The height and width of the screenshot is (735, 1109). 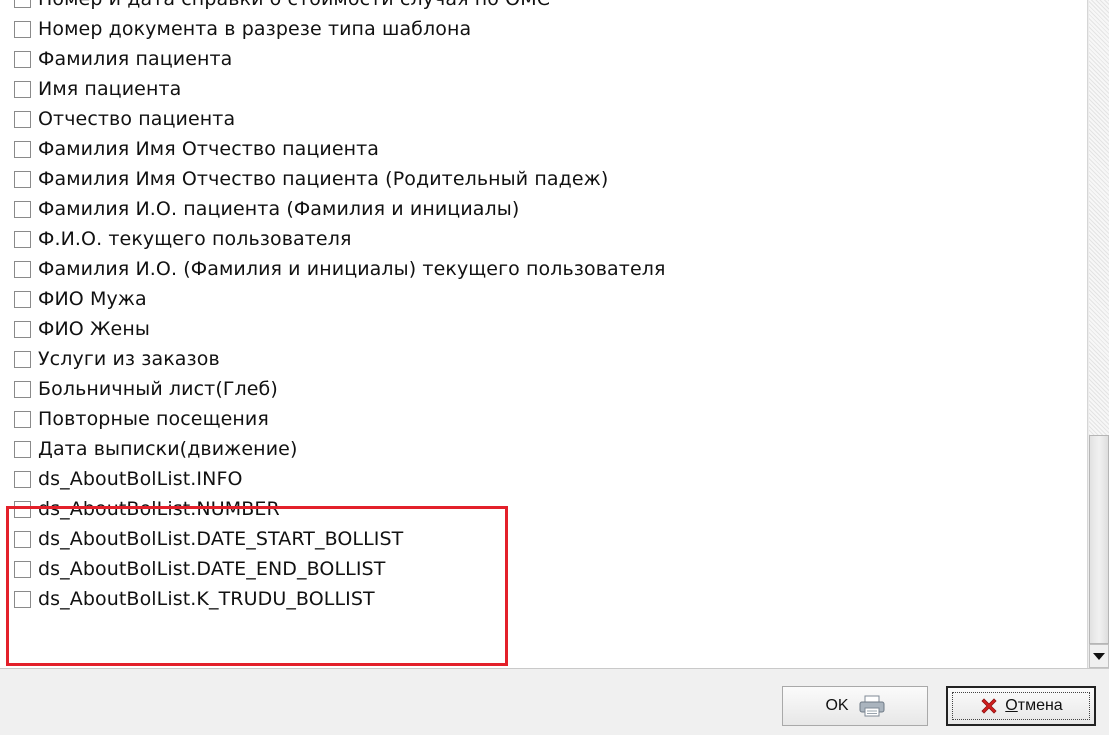 What do you see at coordinates (168, 449) in the screenshot?
I see `list-item-label: Дата выписки(движение)` at bounding box center [168, 449].